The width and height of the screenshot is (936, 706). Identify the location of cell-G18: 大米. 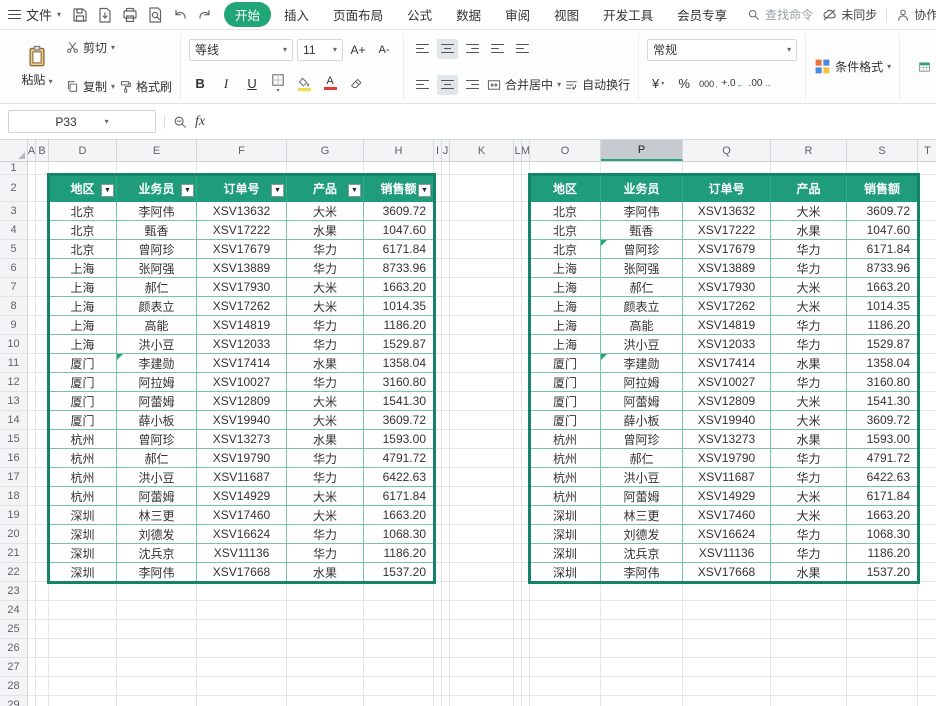
(325, 496).